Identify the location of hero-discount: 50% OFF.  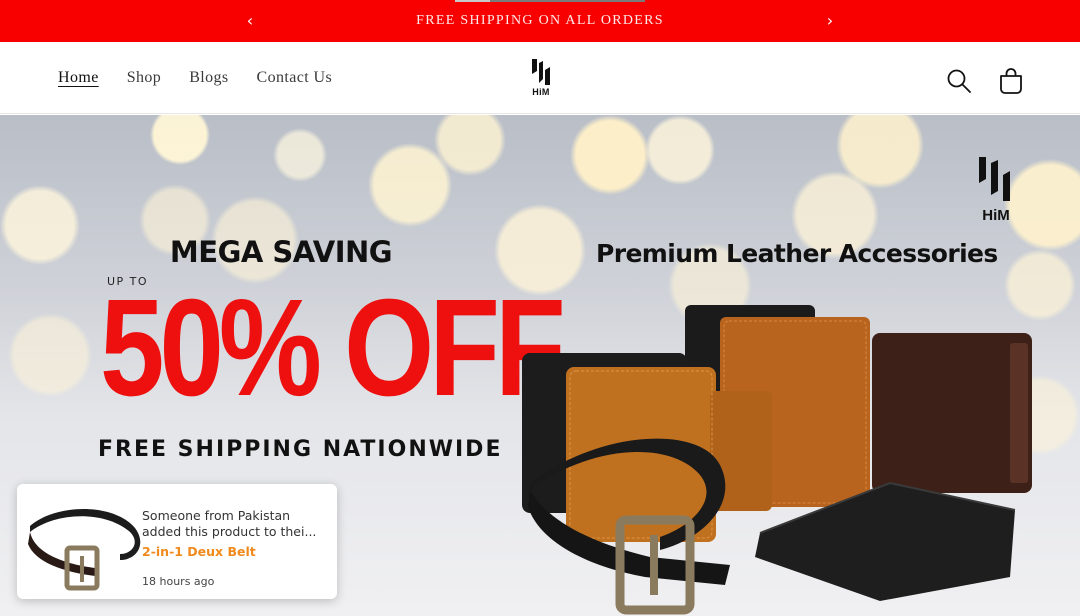
(333, 348).